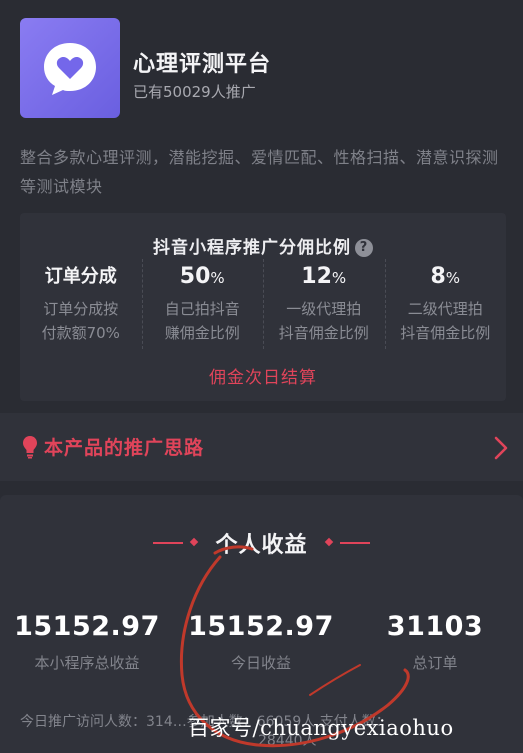  What do you see at coordinates (202, 312) in the screenshot?
I see `commission-column: 50% 自己拍抖音 赚佣金比例` at bounding box center [202, 312].